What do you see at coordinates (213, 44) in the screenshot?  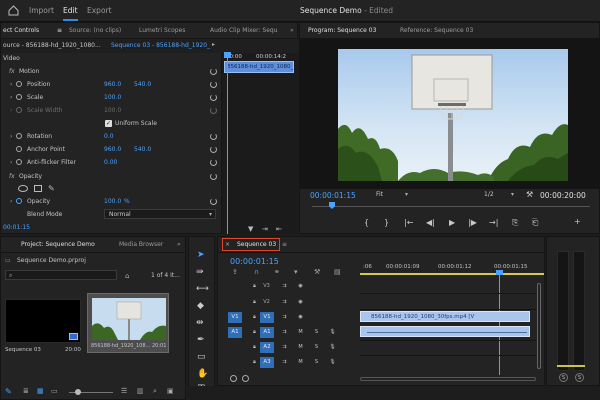 I see `nav-arrows-icon: ▸` at bounding box center [213, 44].